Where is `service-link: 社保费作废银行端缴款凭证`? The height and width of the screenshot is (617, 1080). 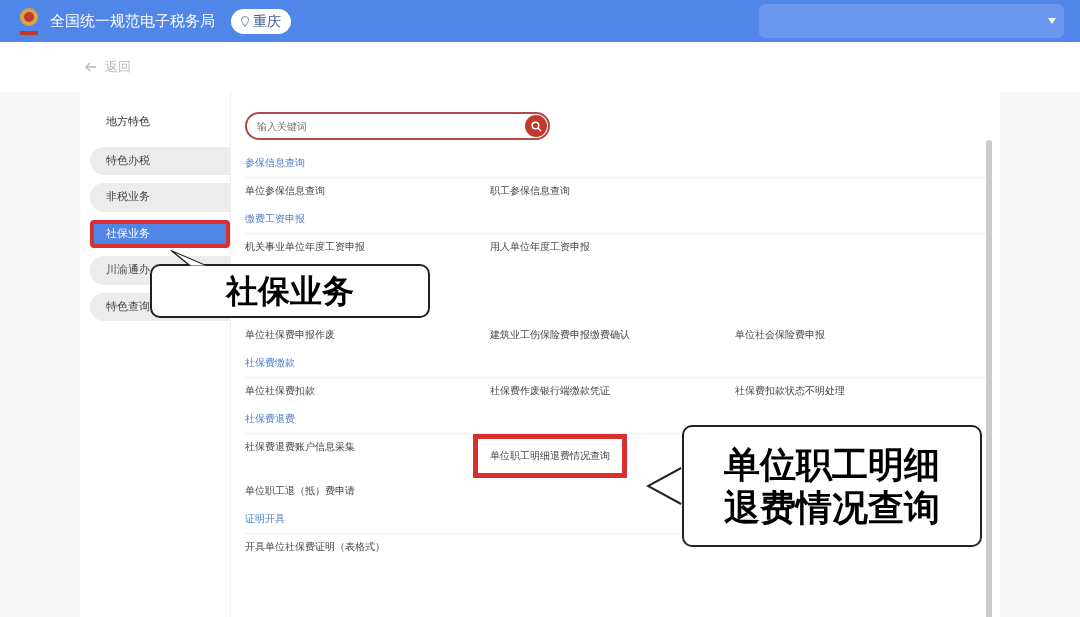
service-link: 社保费作废银行端缴款凭证 is located at coordinates (550, 391).